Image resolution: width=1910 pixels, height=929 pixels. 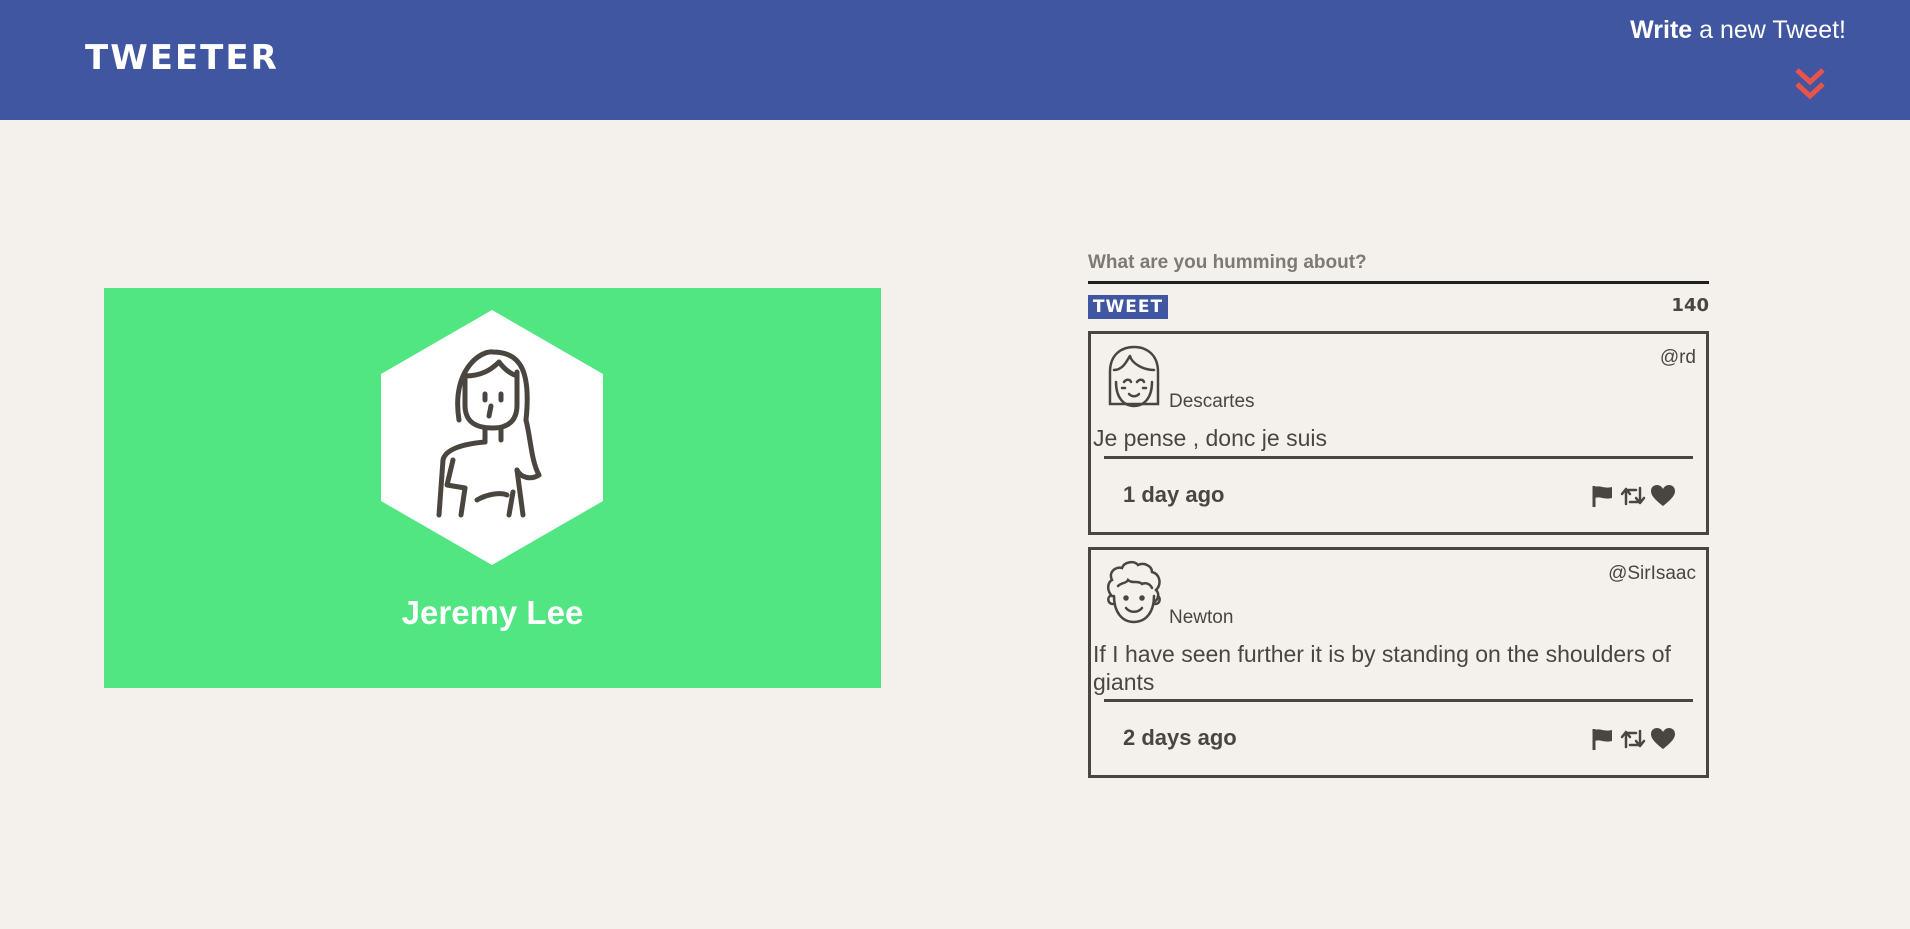 I want to click on logo: TWEETER, so click(x=182, y=58).